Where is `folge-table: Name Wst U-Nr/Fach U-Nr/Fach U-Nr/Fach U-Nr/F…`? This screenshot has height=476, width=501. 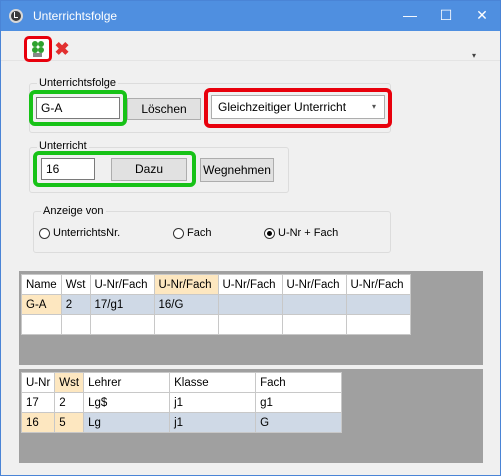
folge-table: Name Wst U-Nr/Fach U-Nr/Fach U-Nr/Fach U-Nr/F… is located at coordinates (216, 304).